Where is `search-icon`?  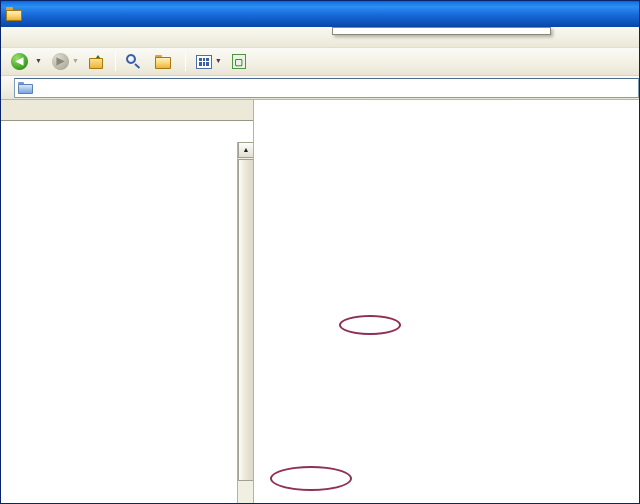 search-icon is located at coordinates (133, 61).